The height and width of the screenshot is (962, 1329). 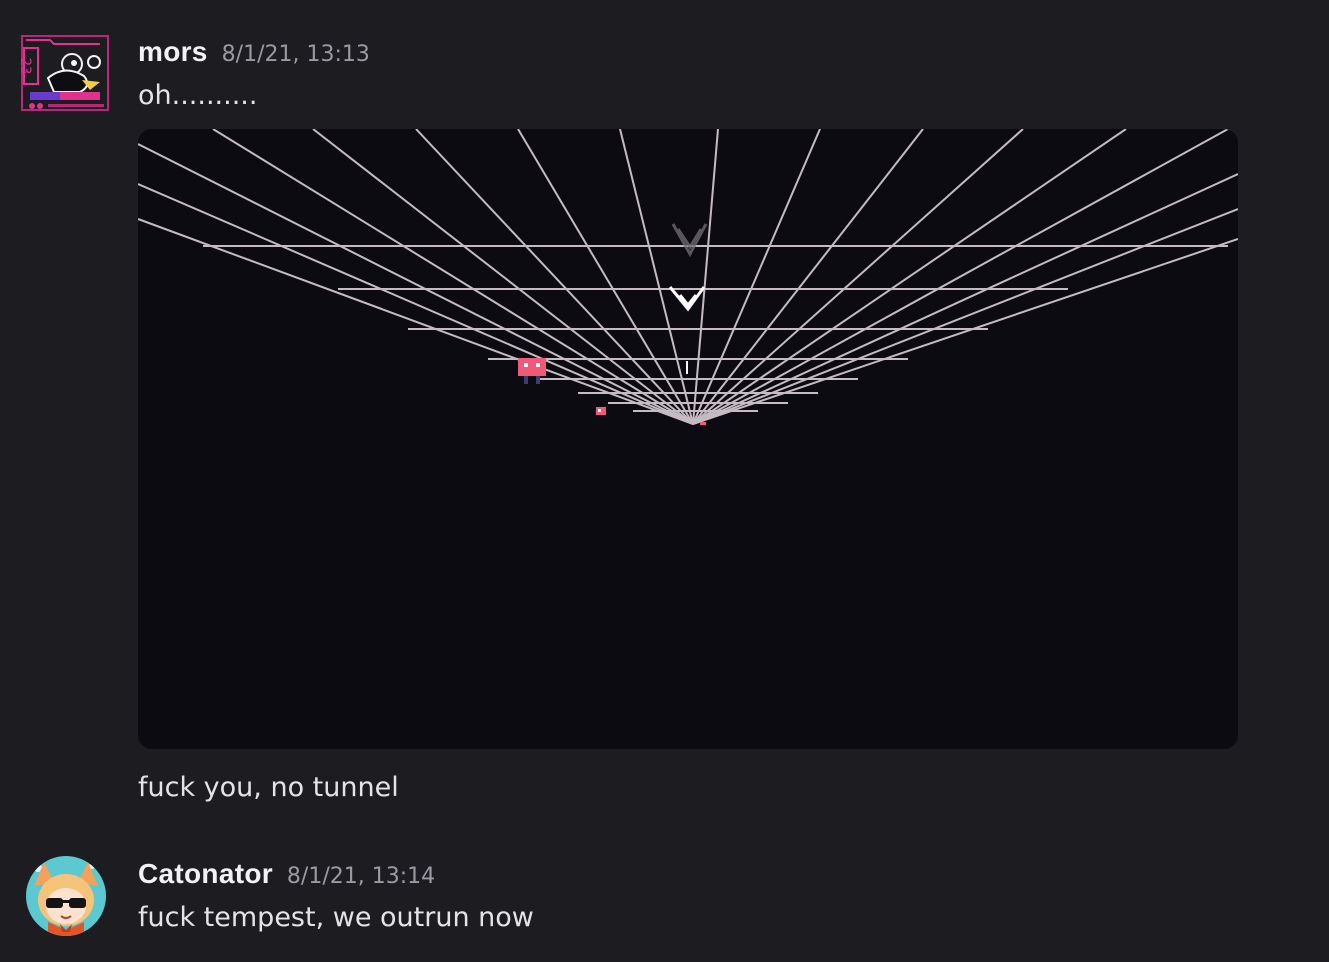 I want to click on message-header: Catonator 8/1/21, 13:14, so click(x=286, y=874).